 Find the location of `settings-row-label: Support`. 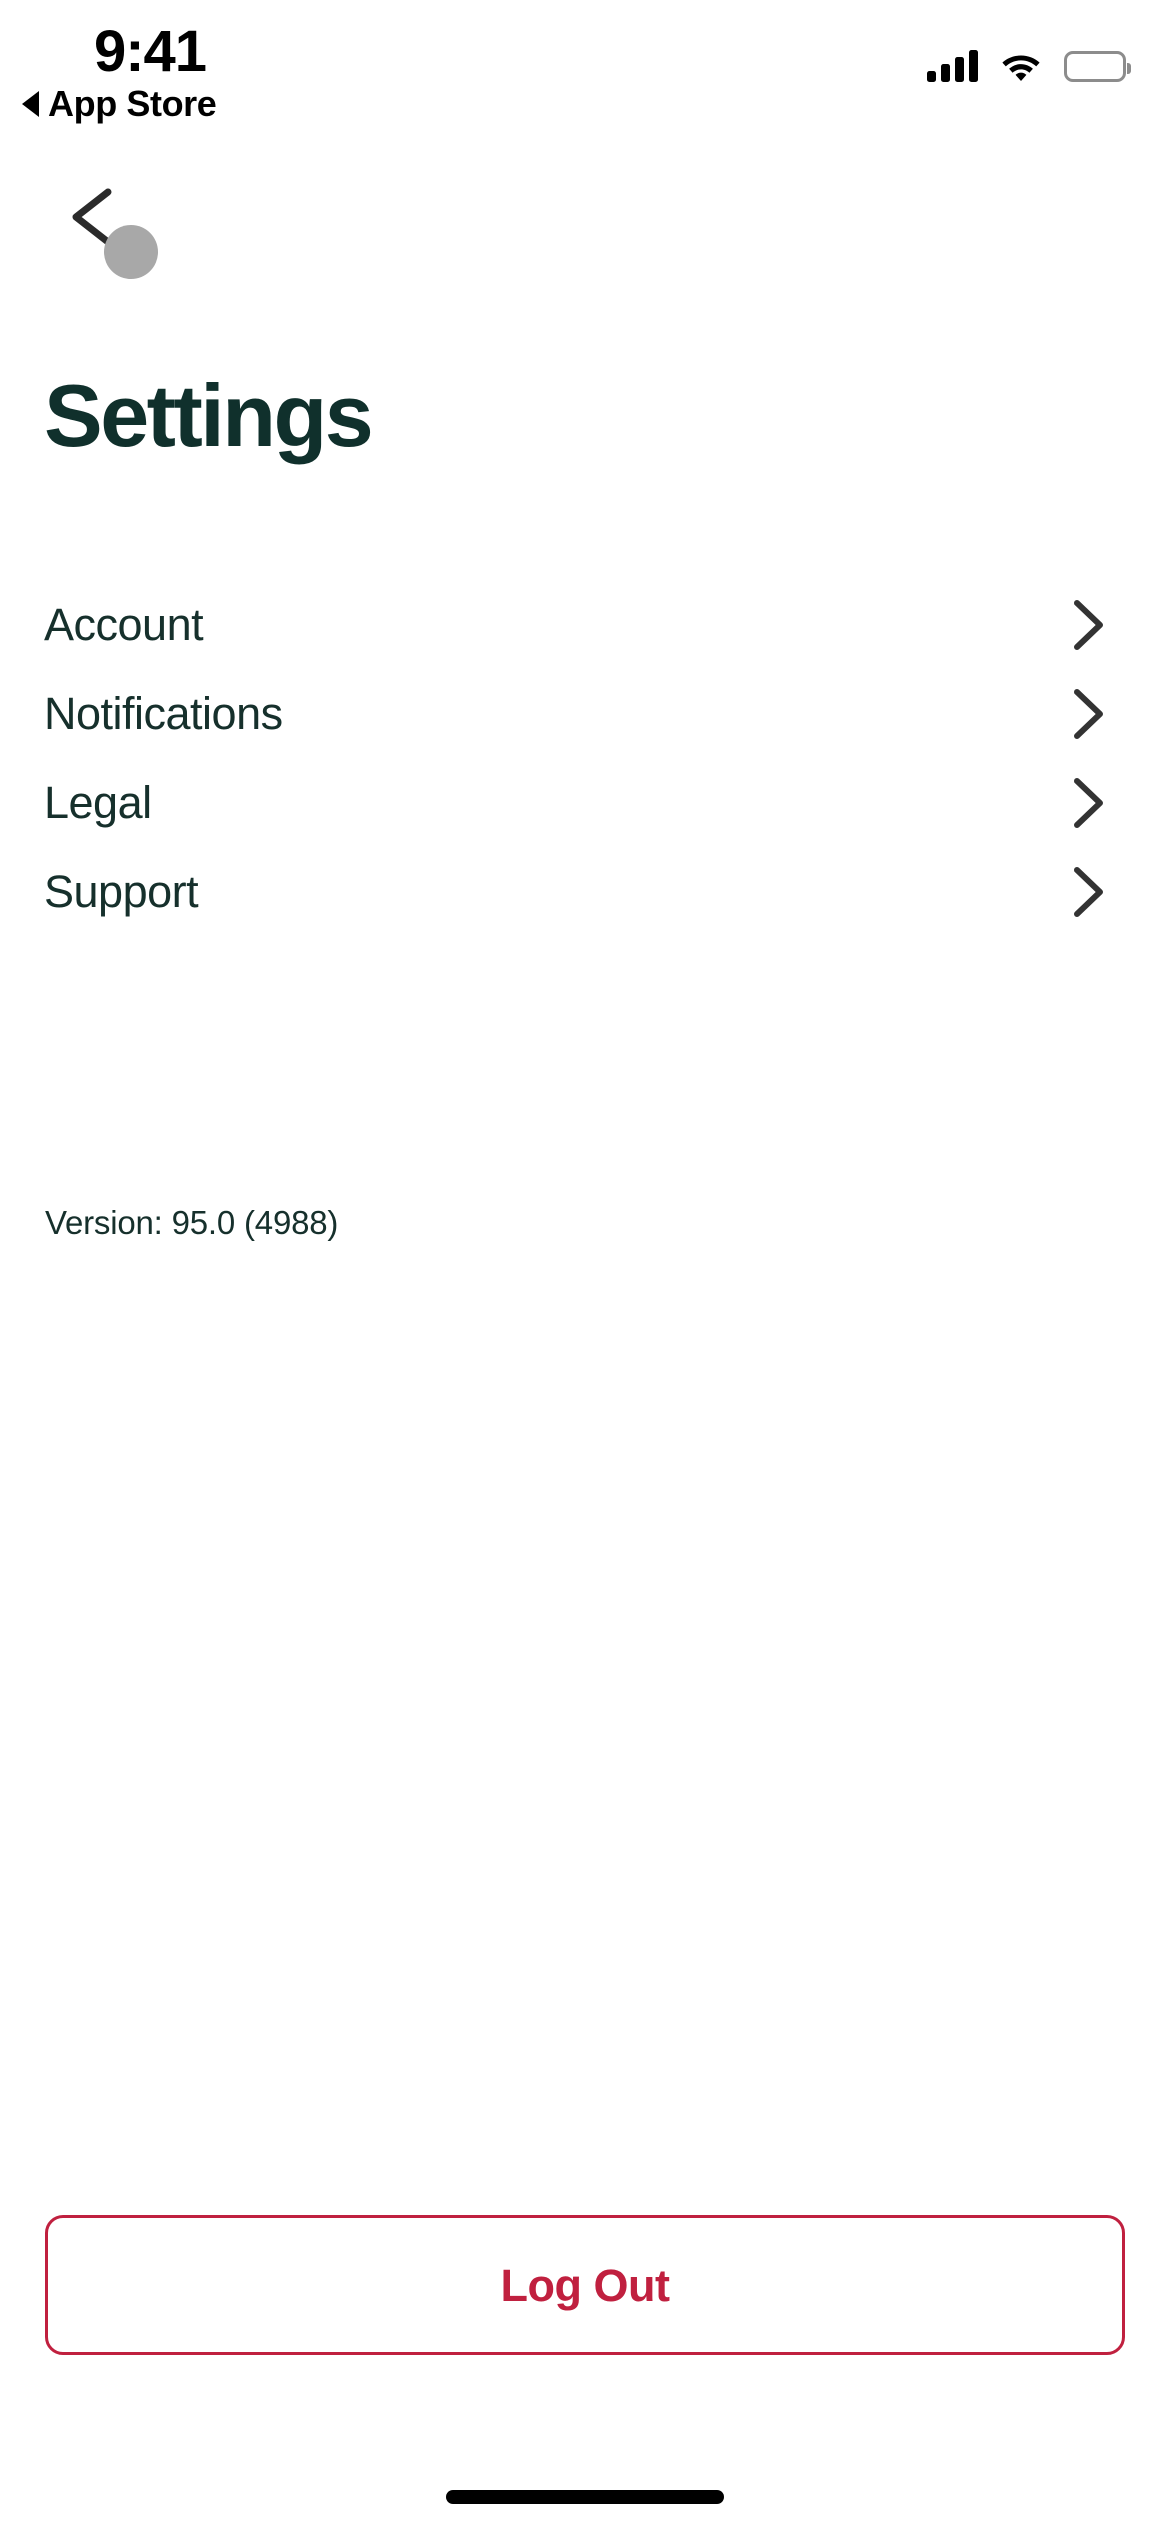

settings-row-label: Support is located at coordinates (121, 891).